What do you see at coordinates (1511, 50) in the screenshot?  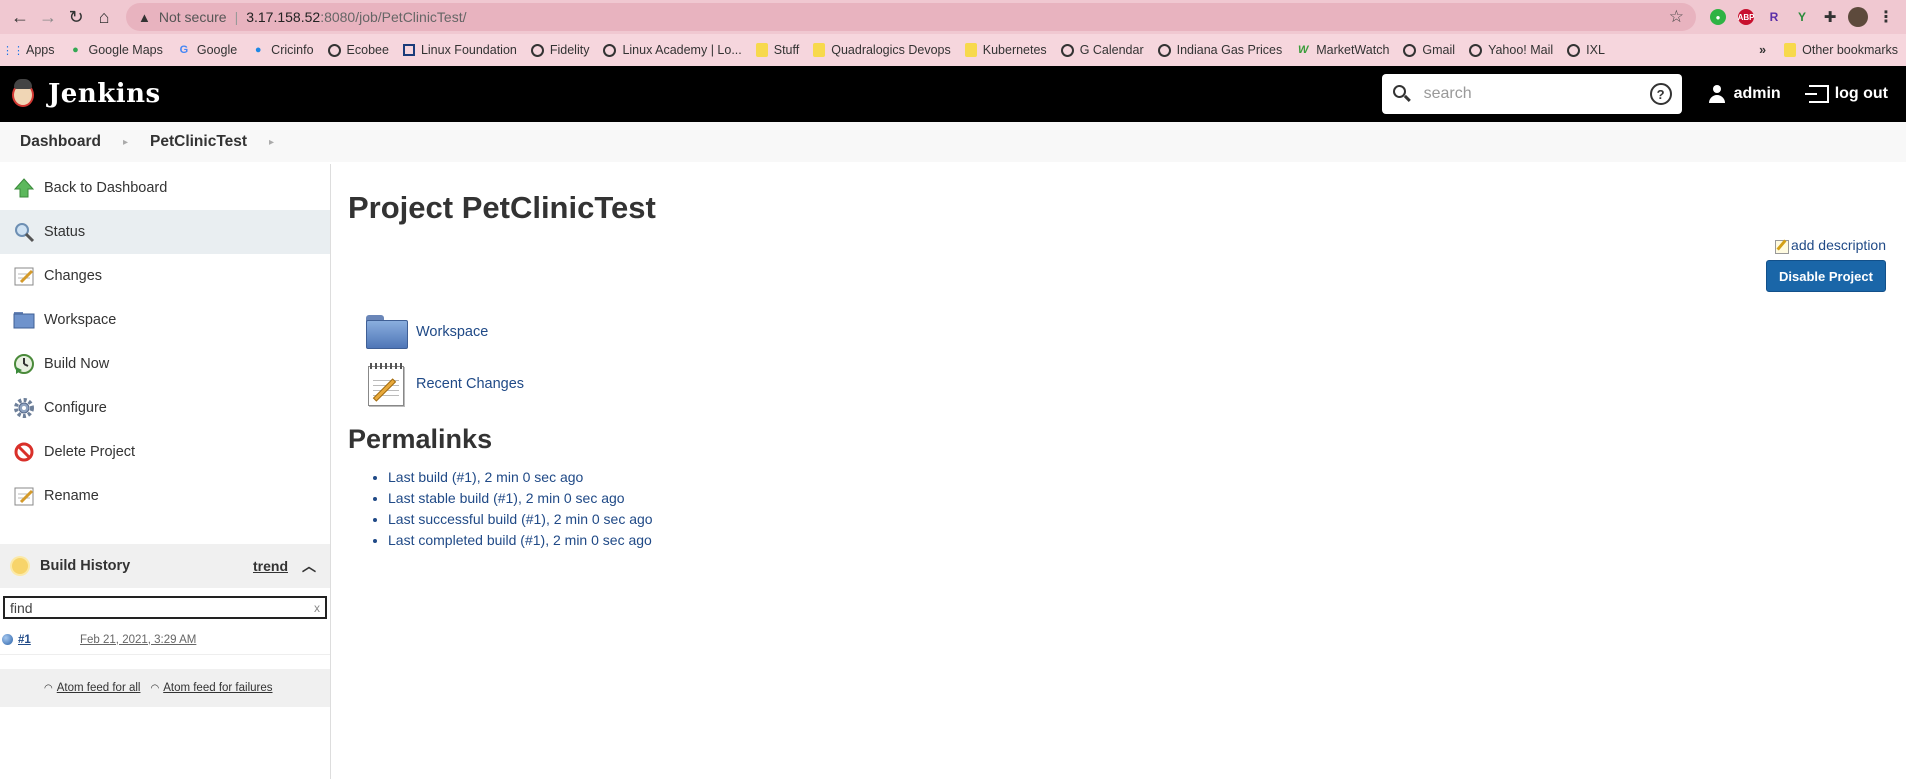 I see `bookmark-yahoo-mail: Yahoo! Mail` at bounding box center [1511, 50].